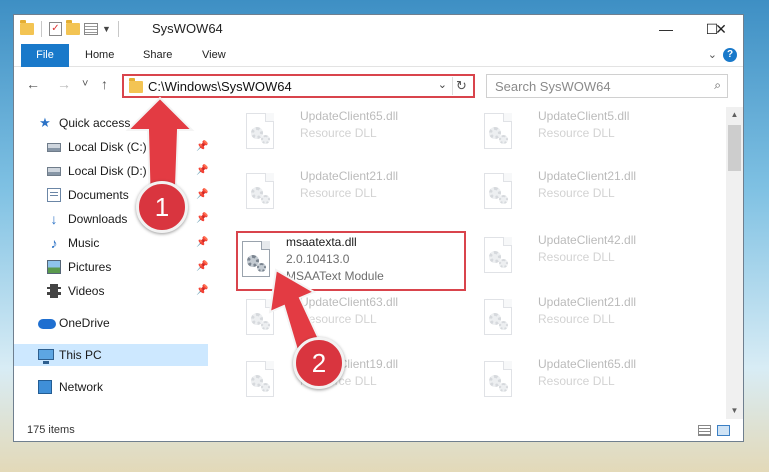 The height and width of the screenshot is (472, 769). I want to click on star-icon: ★, so click(45, 122).